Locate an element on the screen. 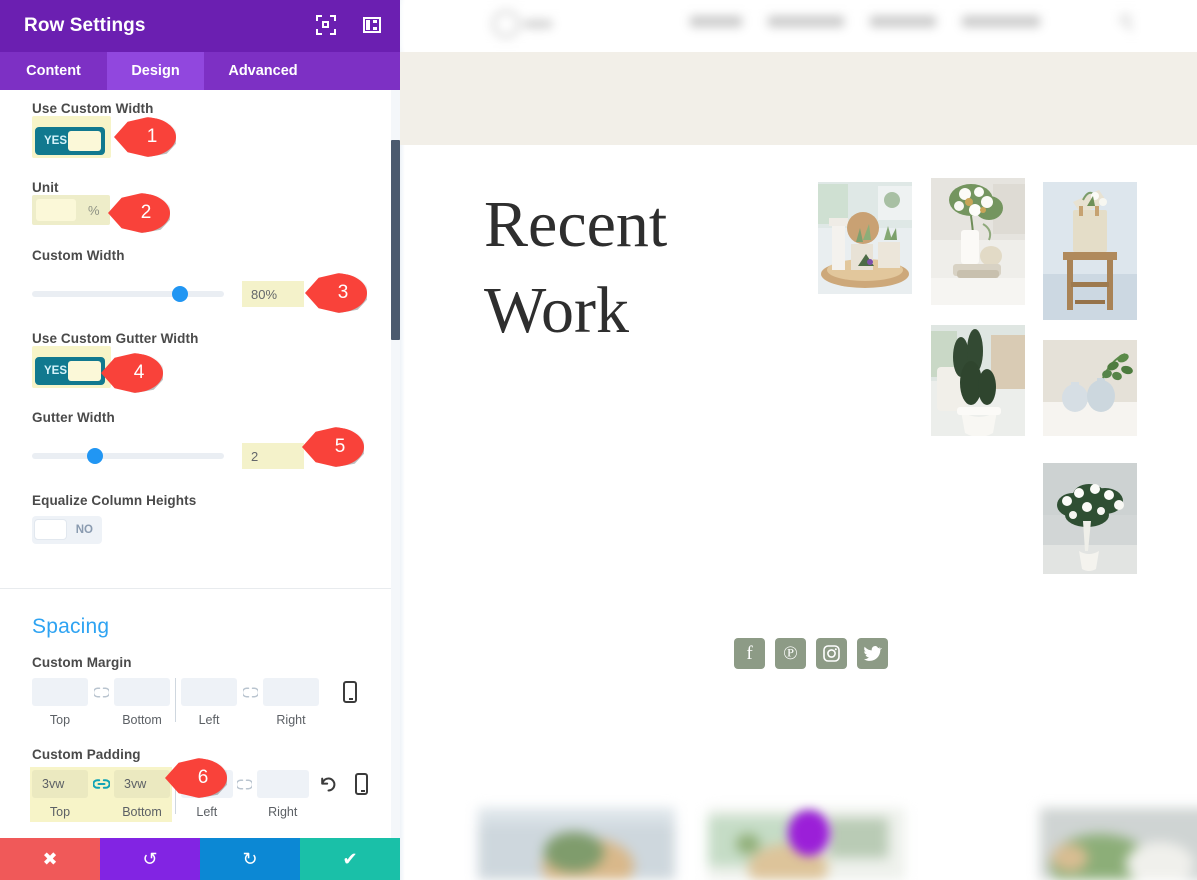 The image size is (1197, 880). panel-tabs: Content Design Advanced is located at coordinates (200, 71).